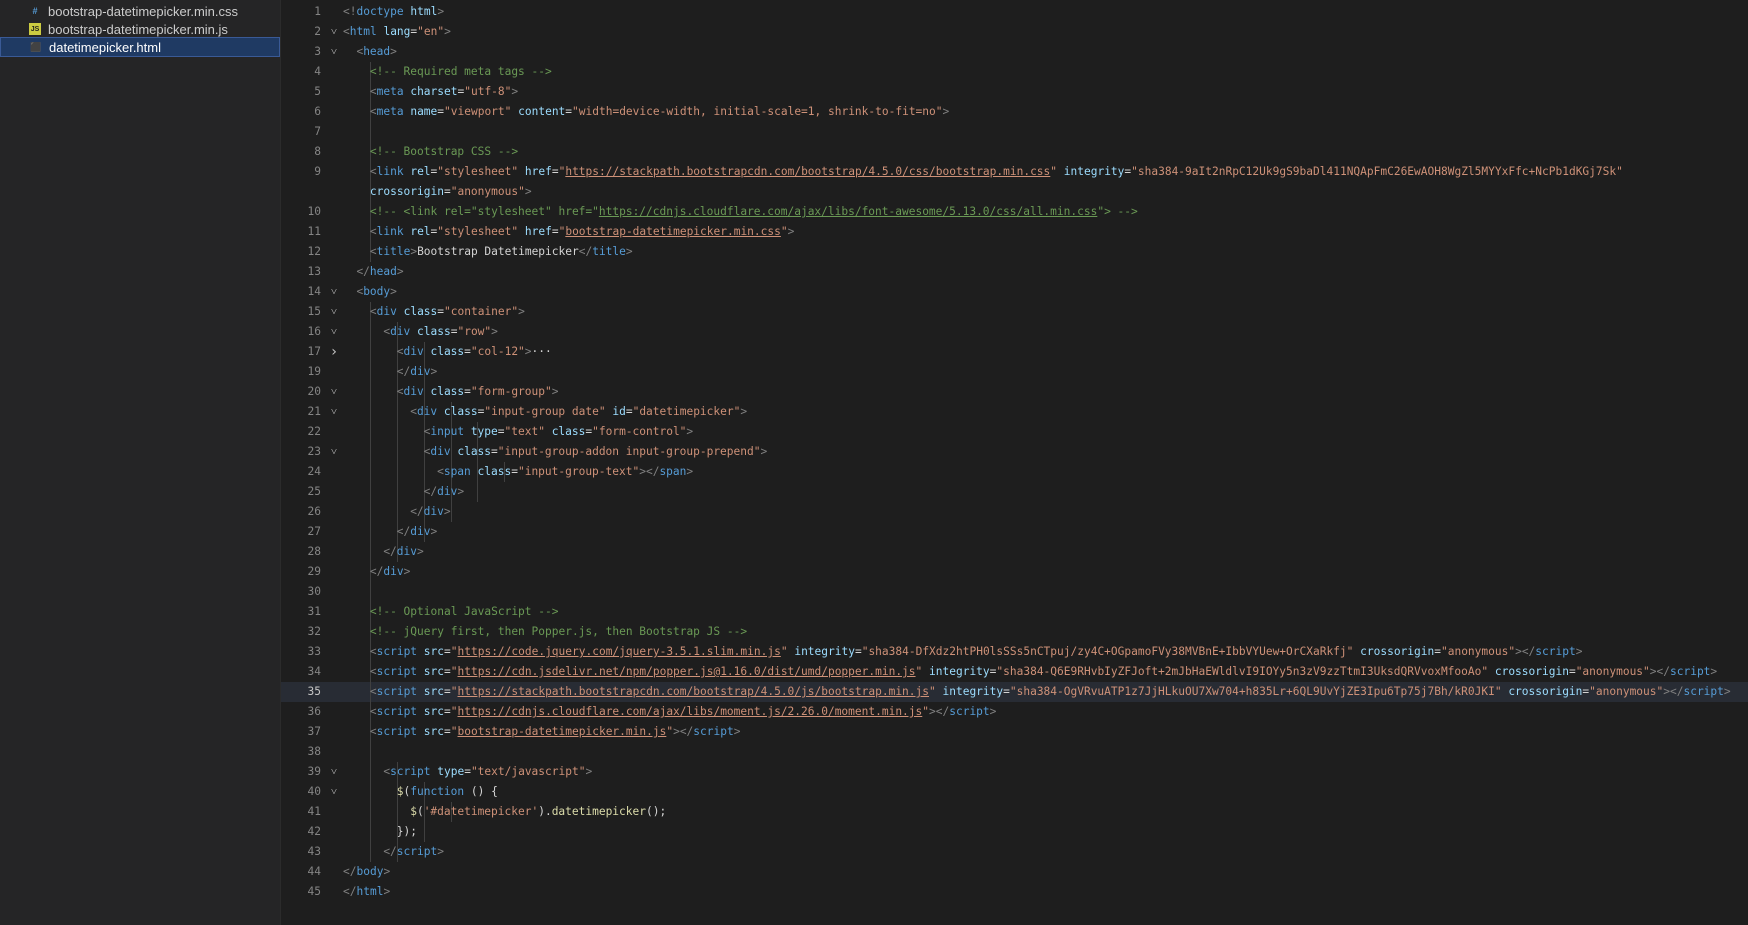 This screenshot has height=925, width=1748. I want to click on code-text: <head>, so click(376, 51).